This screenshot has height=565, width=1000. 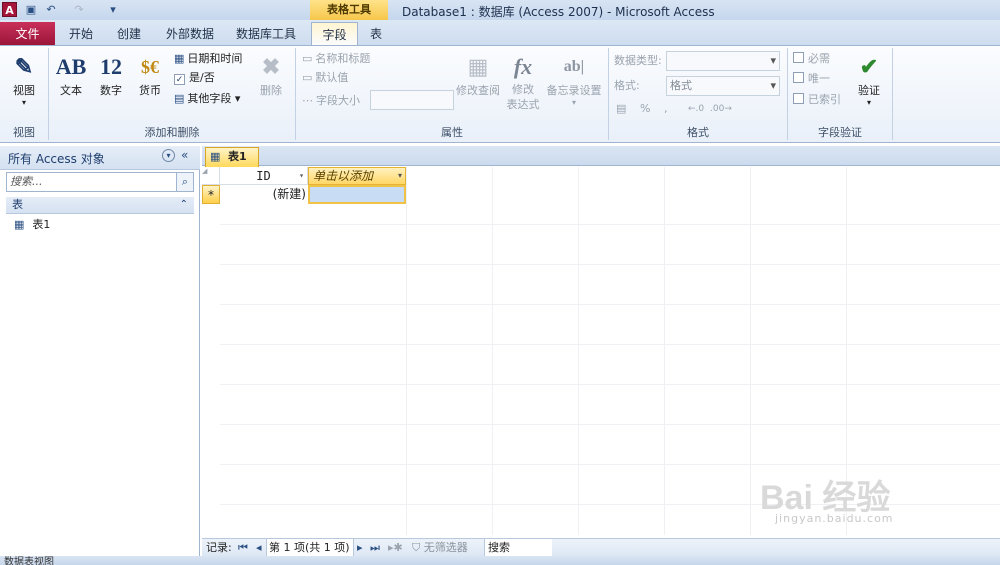 What do you see at coordinates (172, 132) in the screenshot?
I see `group-label-add-delete: 添加和删除` at bounding box center [172, 132].